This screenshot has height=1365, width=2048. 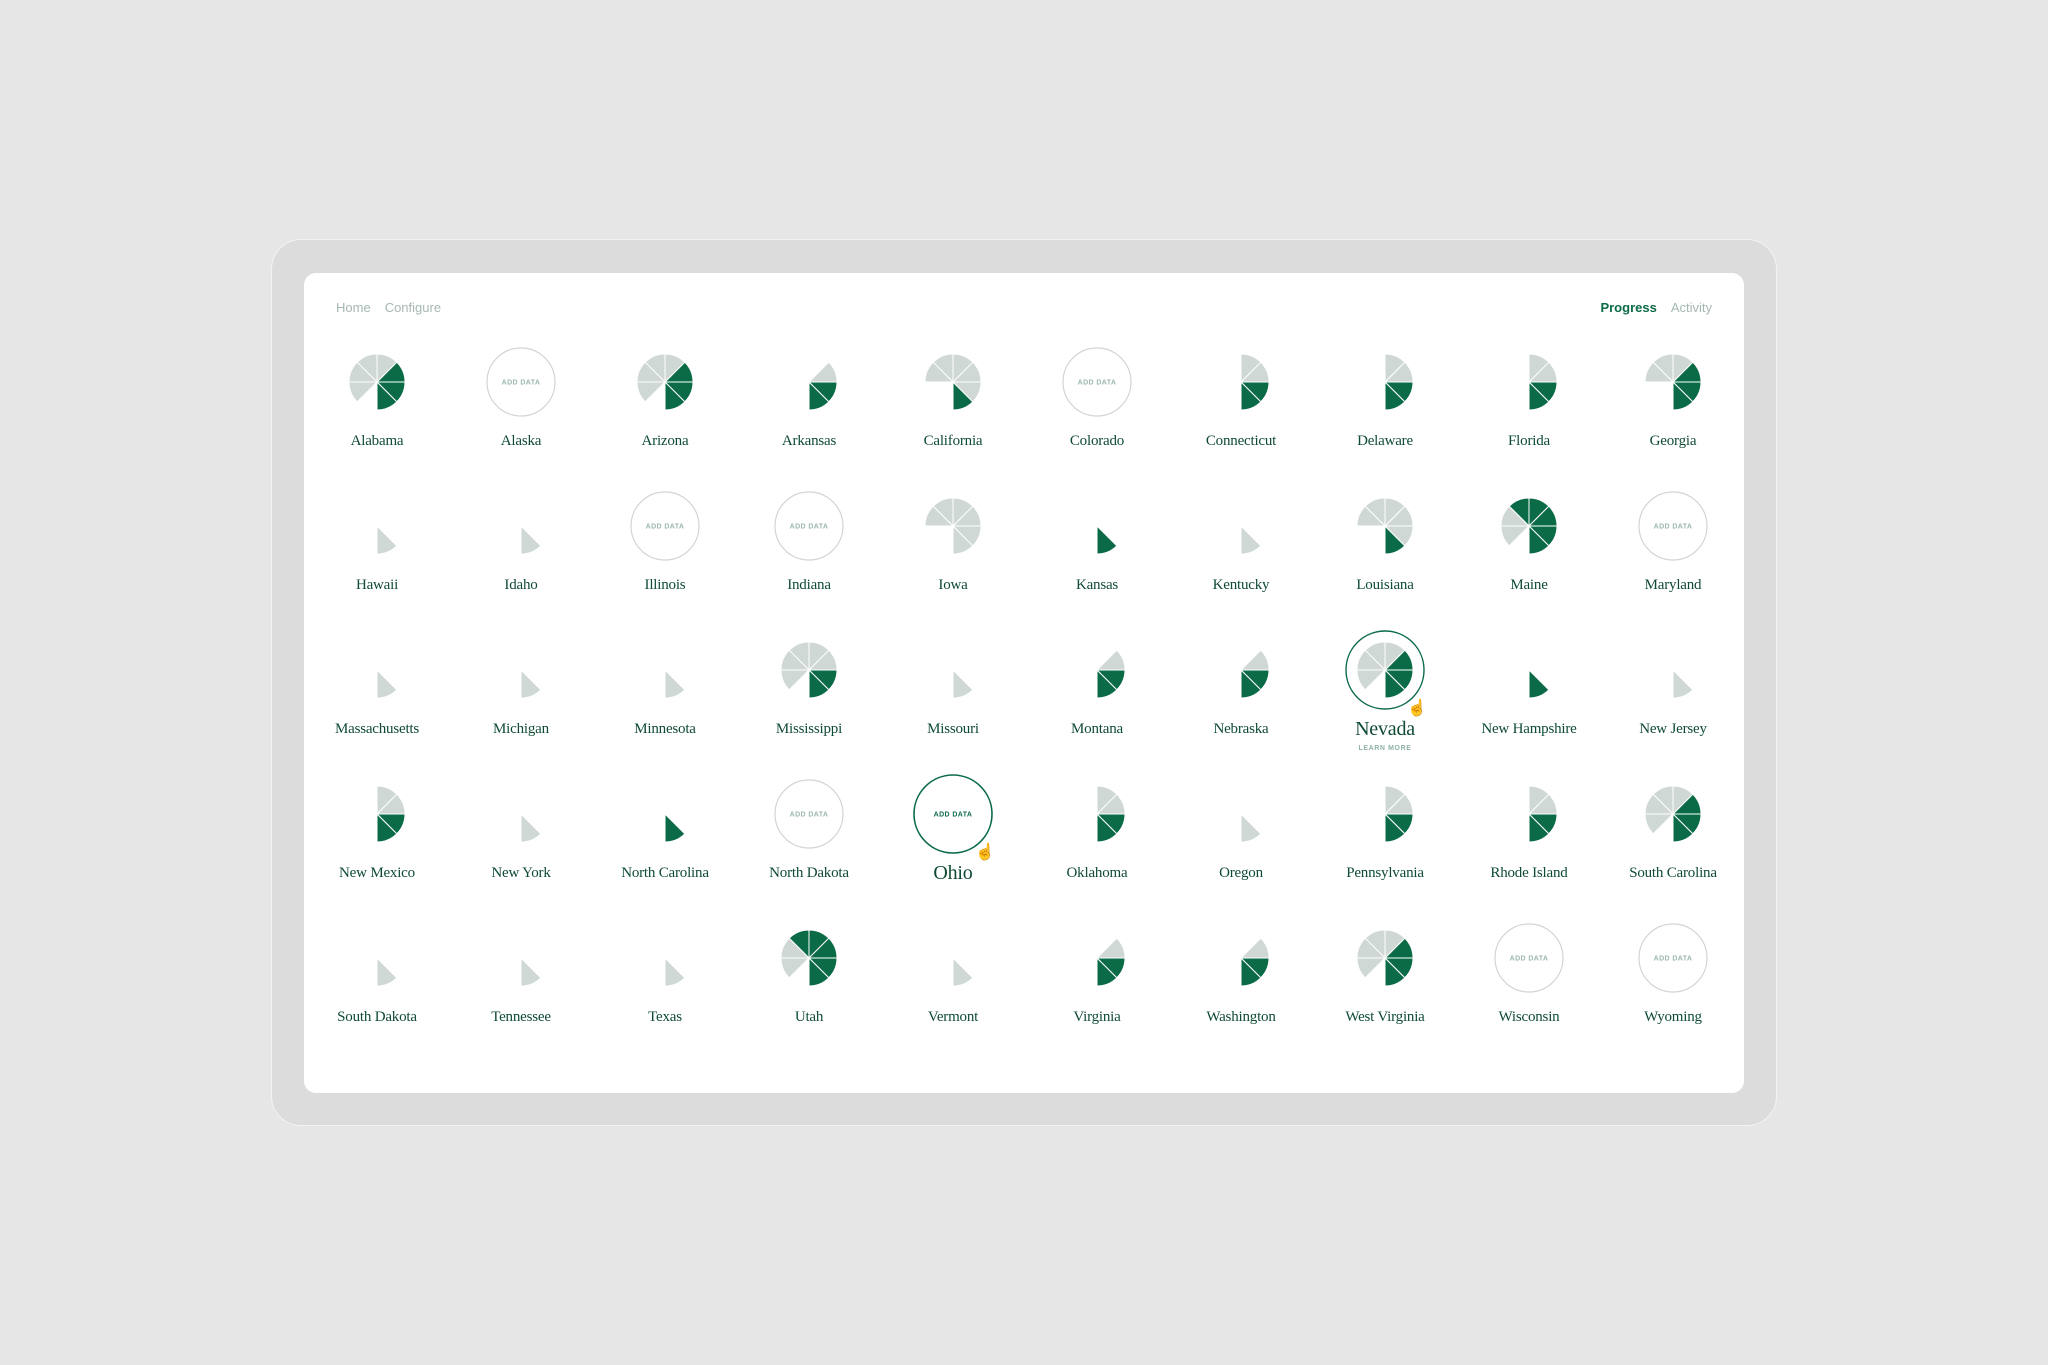 I want to click on state-card: Vermont, so click(x=953, y=983).